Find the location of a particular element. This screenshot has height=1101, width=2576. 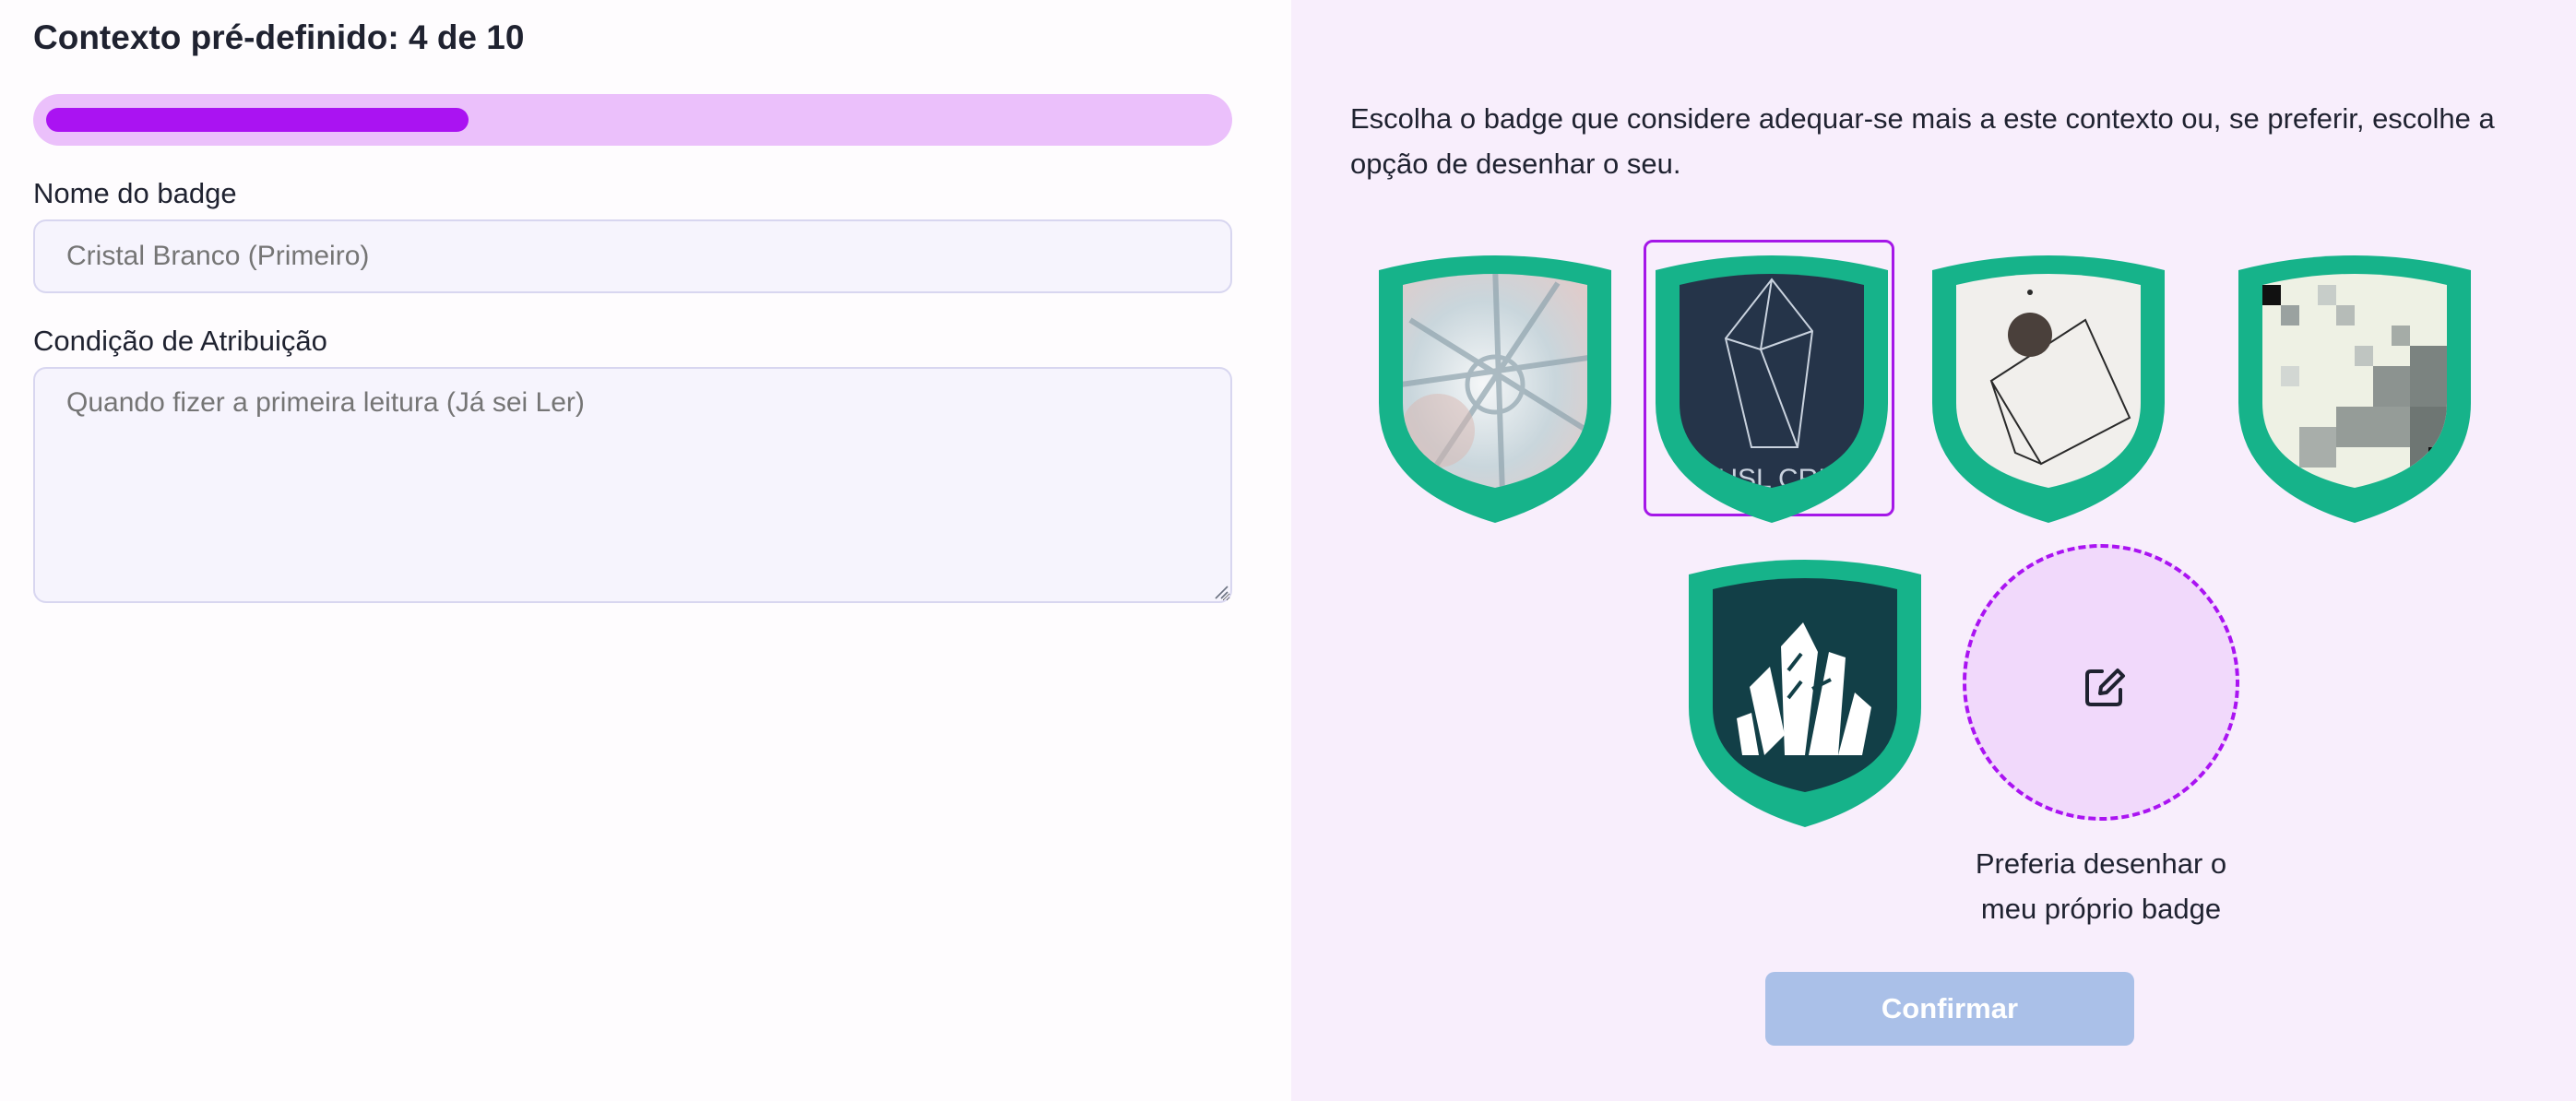

draw-own-badge-label: Preferia desenhar o meu próprio badge is located at coordinates (2101, 886).